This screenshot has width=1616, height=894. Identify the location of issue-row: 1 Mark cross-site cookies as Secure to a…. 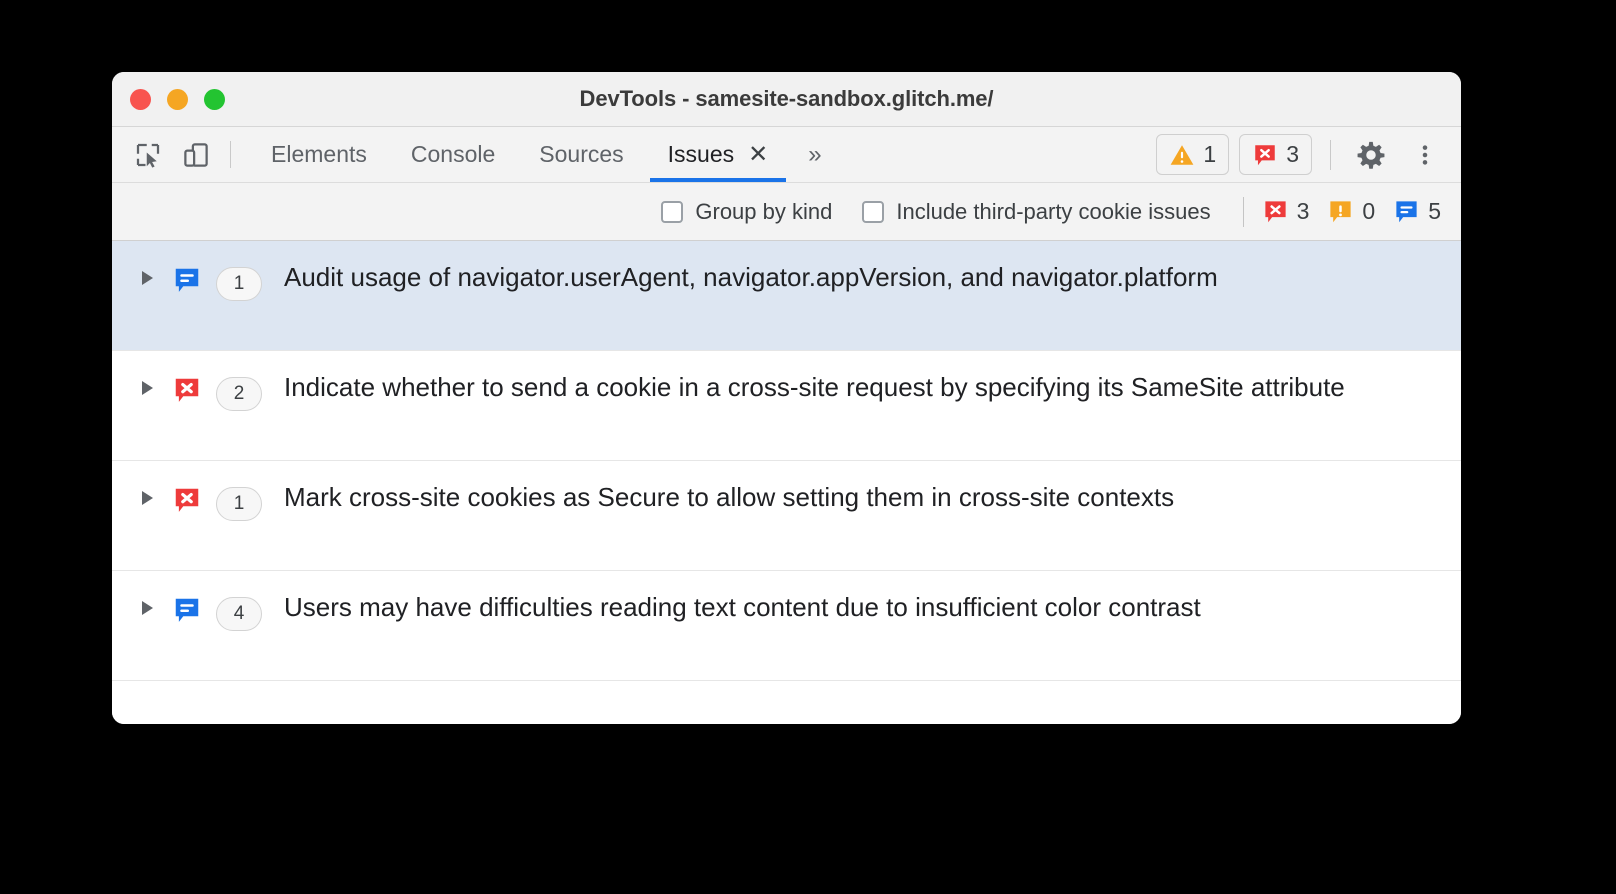
(786, 516).